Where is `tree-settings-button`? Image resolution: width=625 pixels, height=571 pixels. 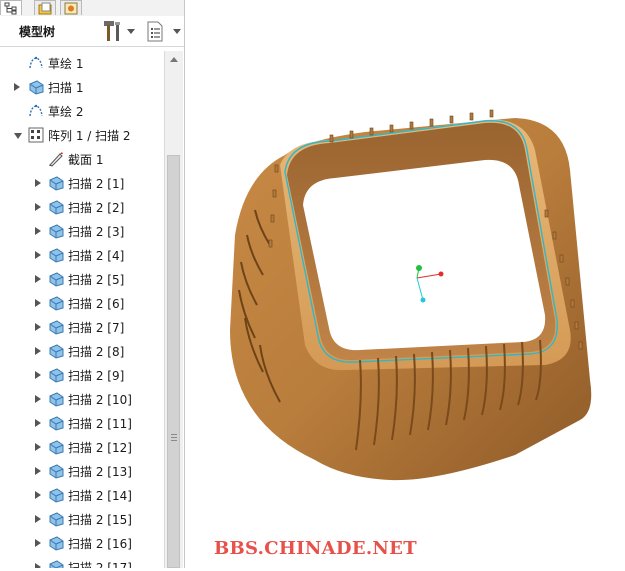 tree-settings-button is located at coordinates (119, 31).